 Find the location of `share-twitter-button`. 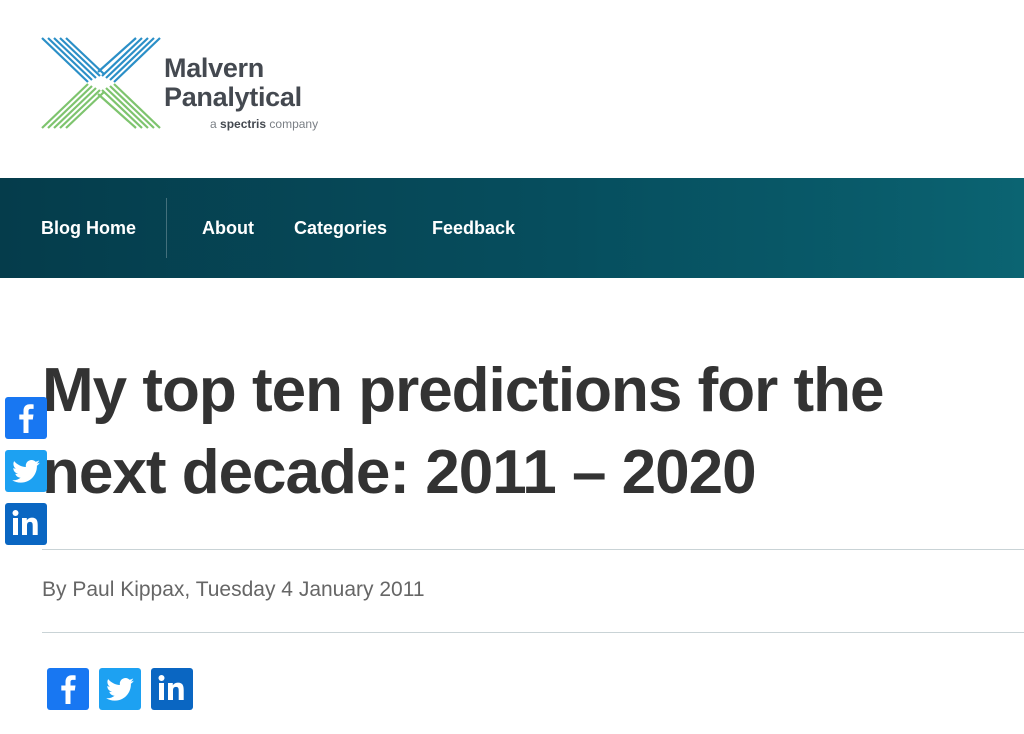

share-twitter-button is located at coordinates (120, 689).